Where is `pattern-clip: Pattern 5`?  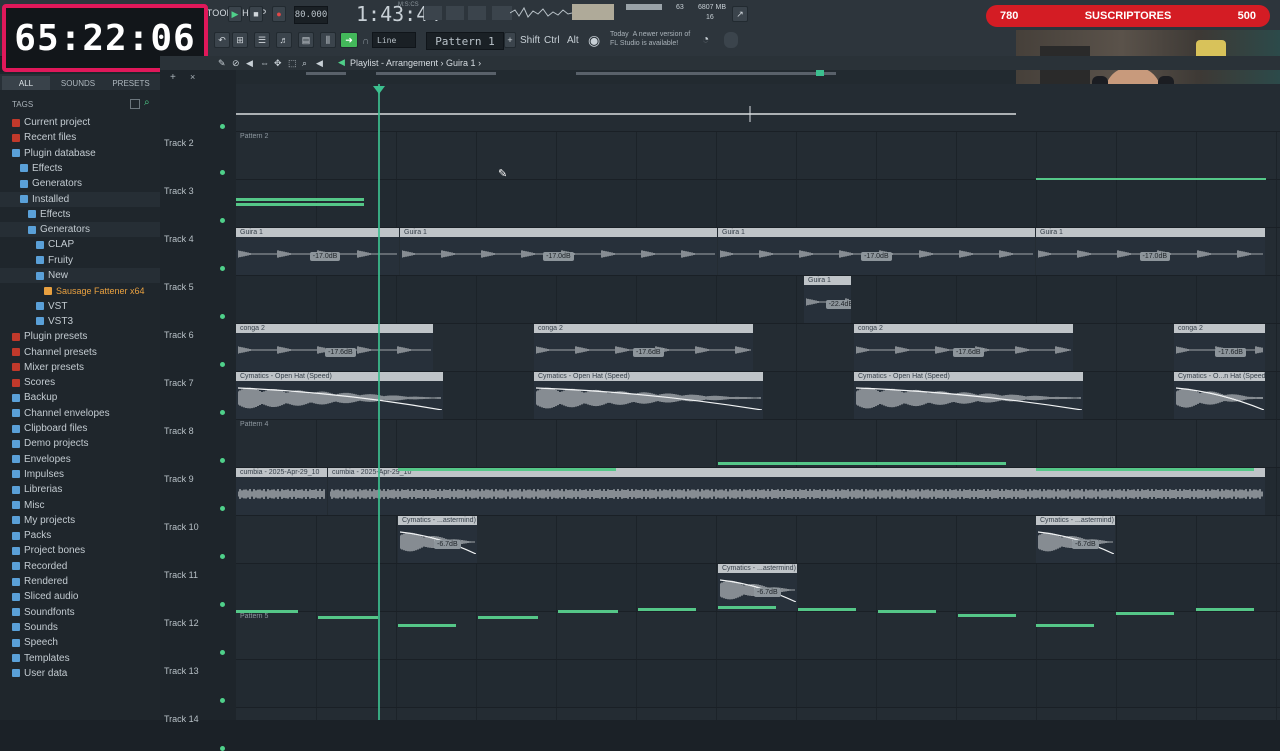
pattern-clip: Pattern 5 is located at coordinates (750, 635).